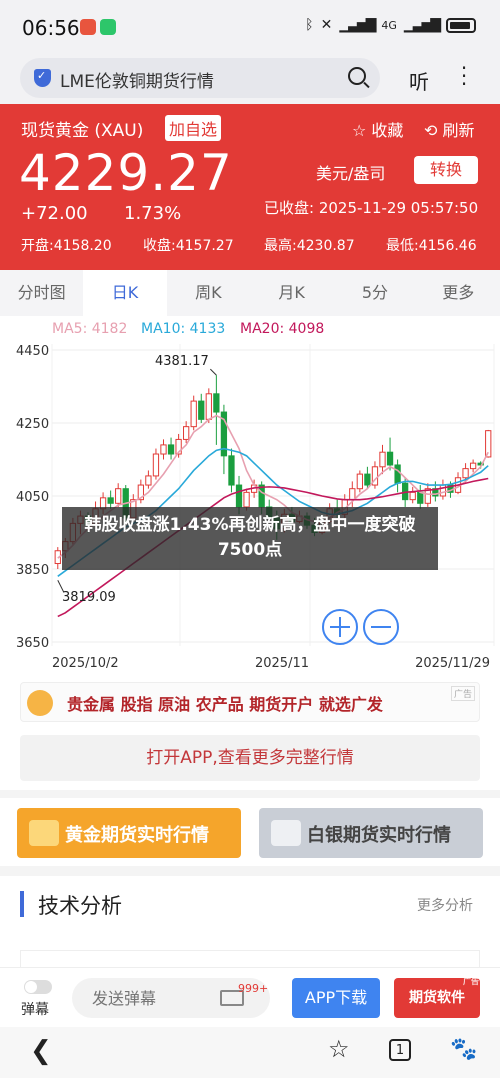 The width and height of the screenshot is (500, 1078). What do you see at coordinates (250, 758) in the screenshot?
I see `open-app-button: 打开APP,查看更多完整行情` at bounding box center [250, 758].